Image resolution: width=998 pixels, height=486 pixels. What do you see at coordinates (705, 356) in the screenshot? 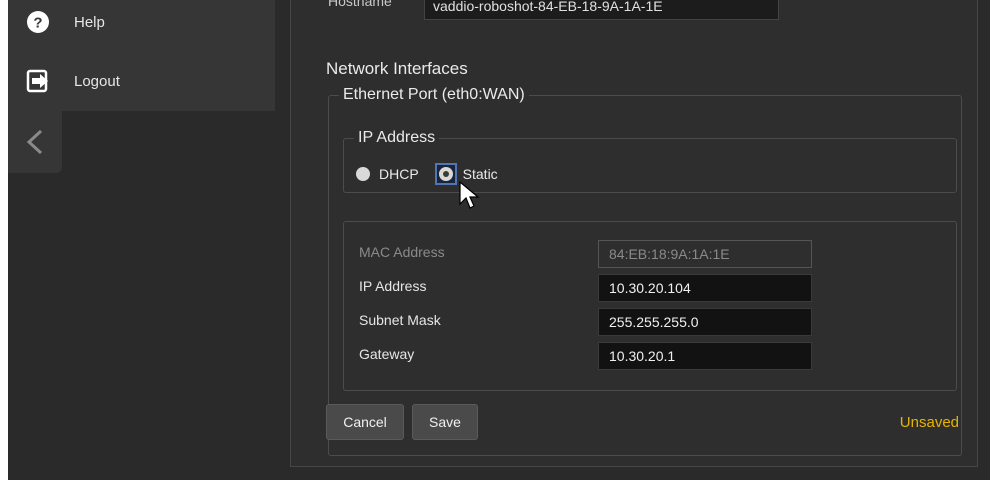
I see `gateway-field: 10.30.20.1` at bounding box center [705, 356].